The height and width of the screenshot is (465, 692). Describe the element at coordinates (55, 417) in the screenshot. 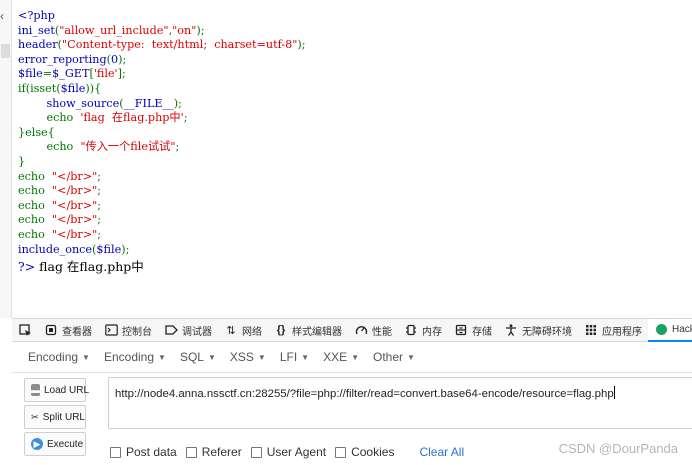

I see `split-url-button: ✂ Split URL` at that location.